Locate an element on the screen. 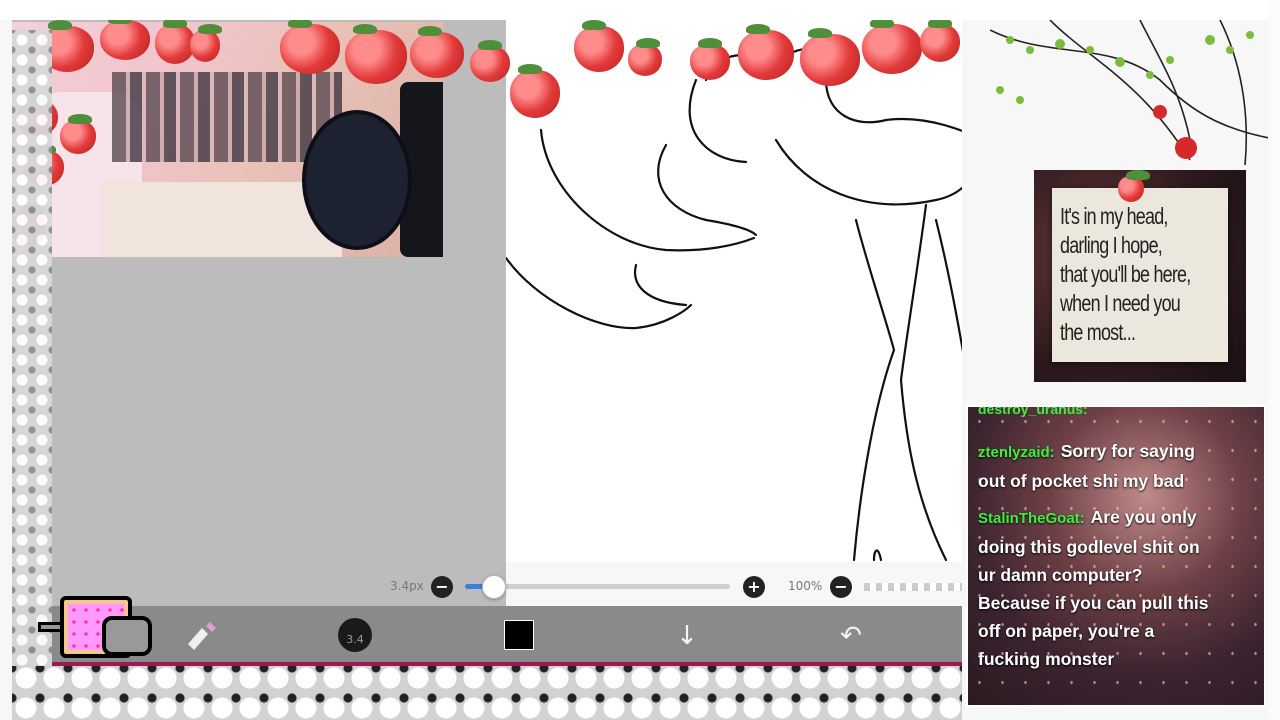  color-swatch is located at coordinates (519, 635).